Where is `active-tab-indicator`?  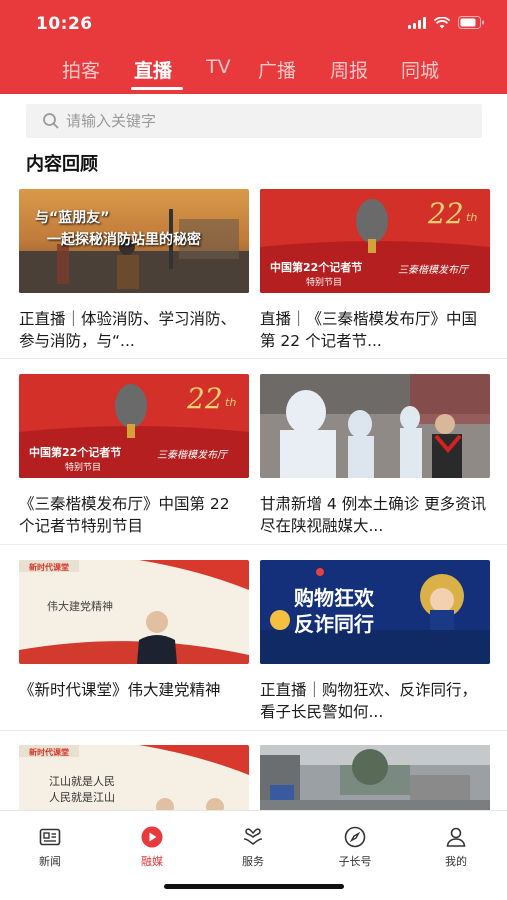
active-tab-indicator is located at coordinates (157, 88).